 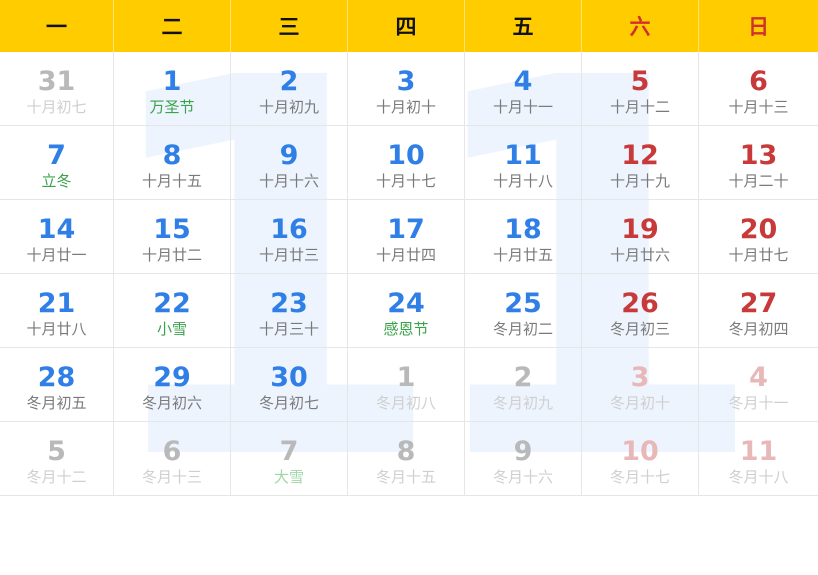 What do you see at coordinates (640, 377) in the screenshot?
I see `day-number: 3` at bounding box center [640, 377].